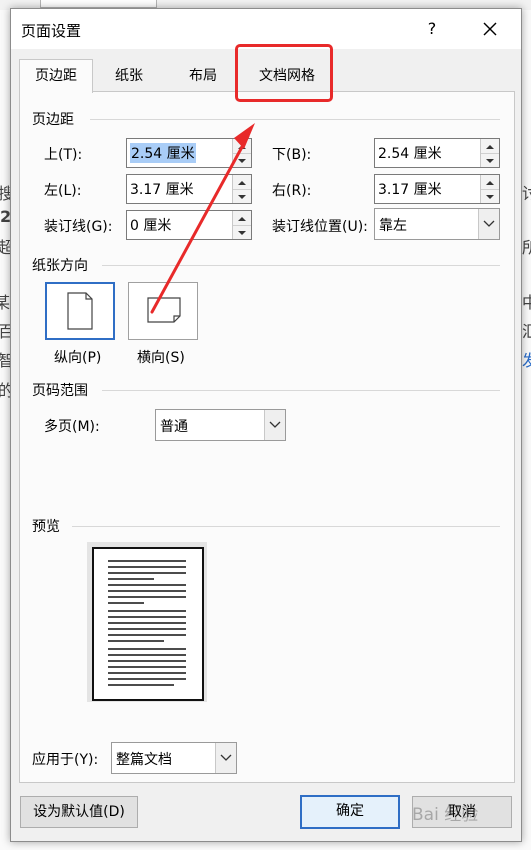 The height and width of the screenshot is (850, 531). Describe the element at coordinates (202, 218) in the screenshot. I see `annotation-arrow` at that location.